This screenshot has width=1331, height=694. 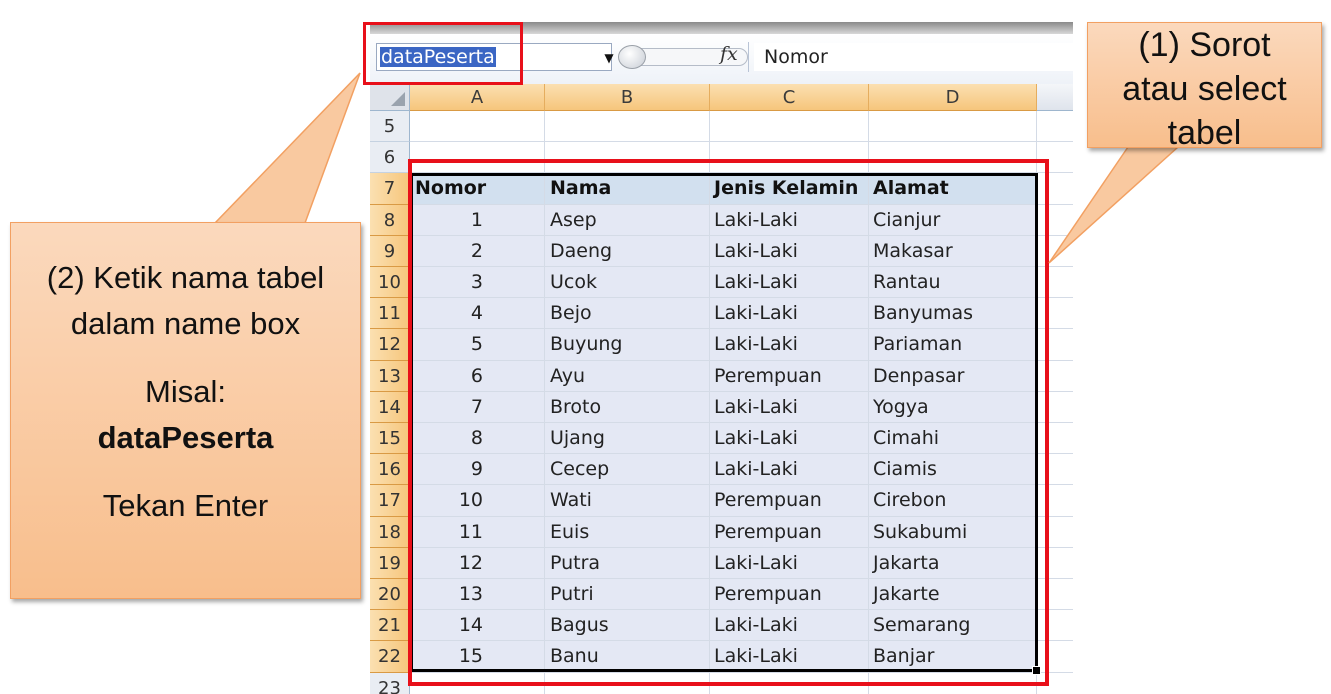 I want to click on callout-step-2-example: dataPeserta, so click(x=185, y=437).